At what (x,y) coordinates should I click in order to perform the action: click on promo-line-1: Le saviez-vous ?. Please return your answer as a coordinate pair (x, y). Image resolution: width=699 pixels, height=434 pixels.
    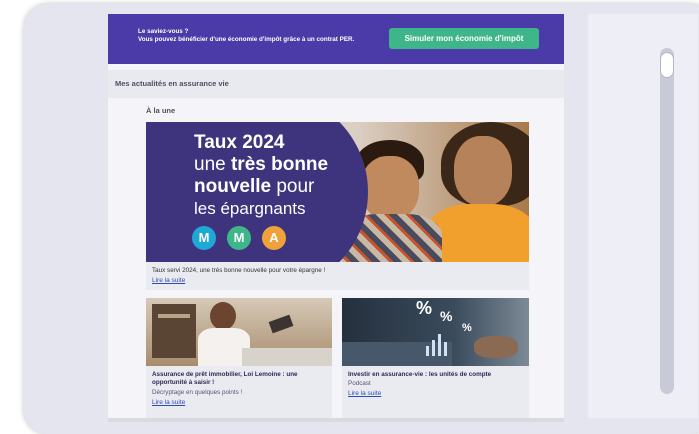
    Looking at the image, I should click on (163, 31).